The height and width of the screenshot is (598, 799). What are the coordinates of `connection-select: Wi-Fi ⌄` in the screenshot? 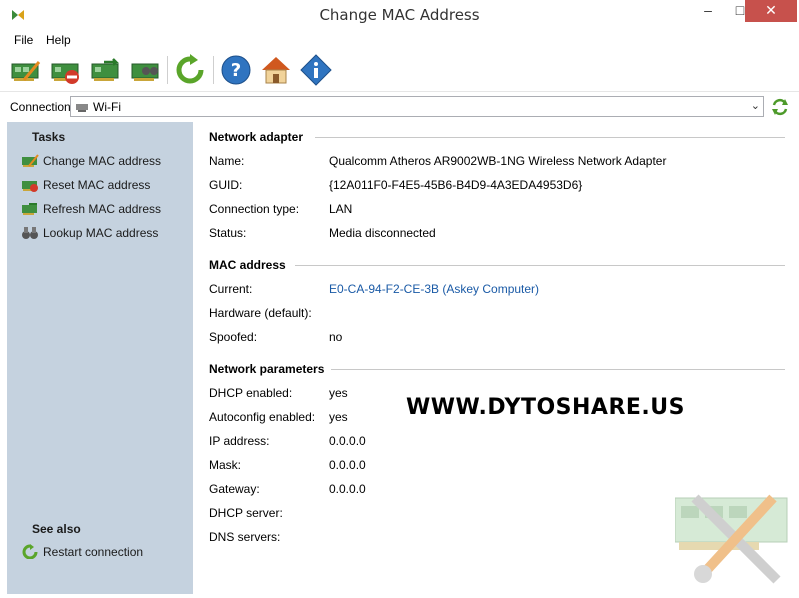 It's located at (417, 106).